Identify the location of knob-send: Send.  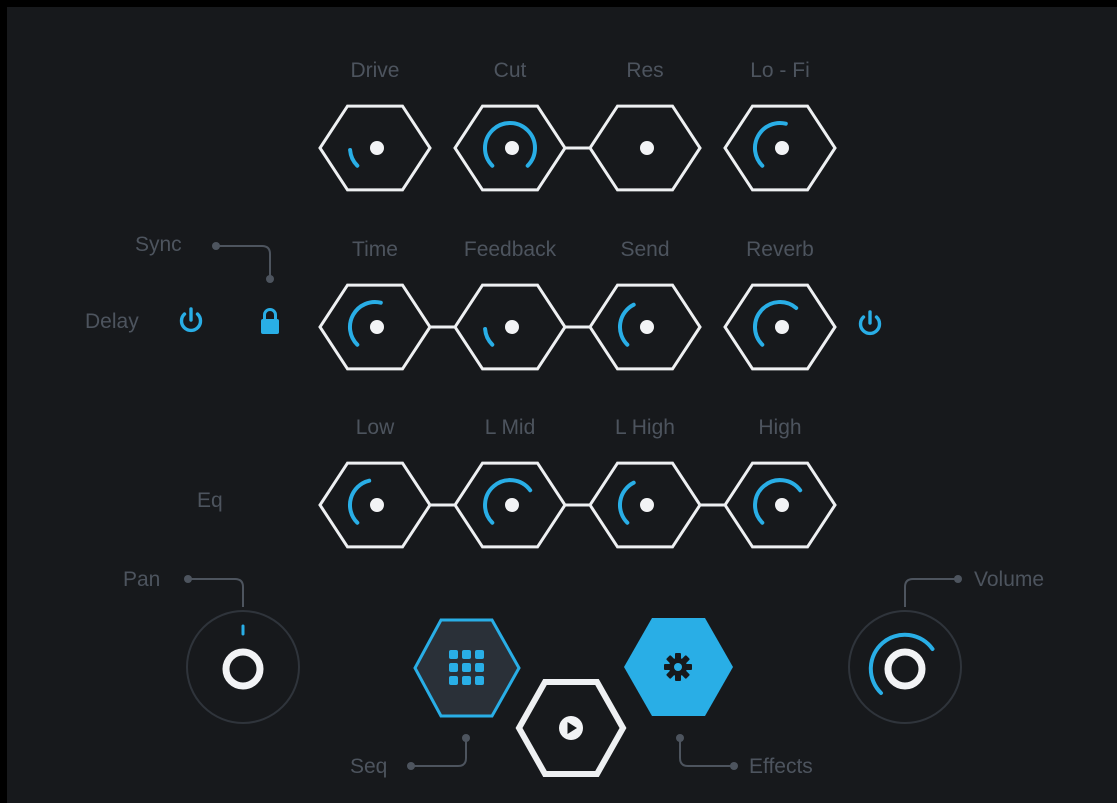
(645, 304).